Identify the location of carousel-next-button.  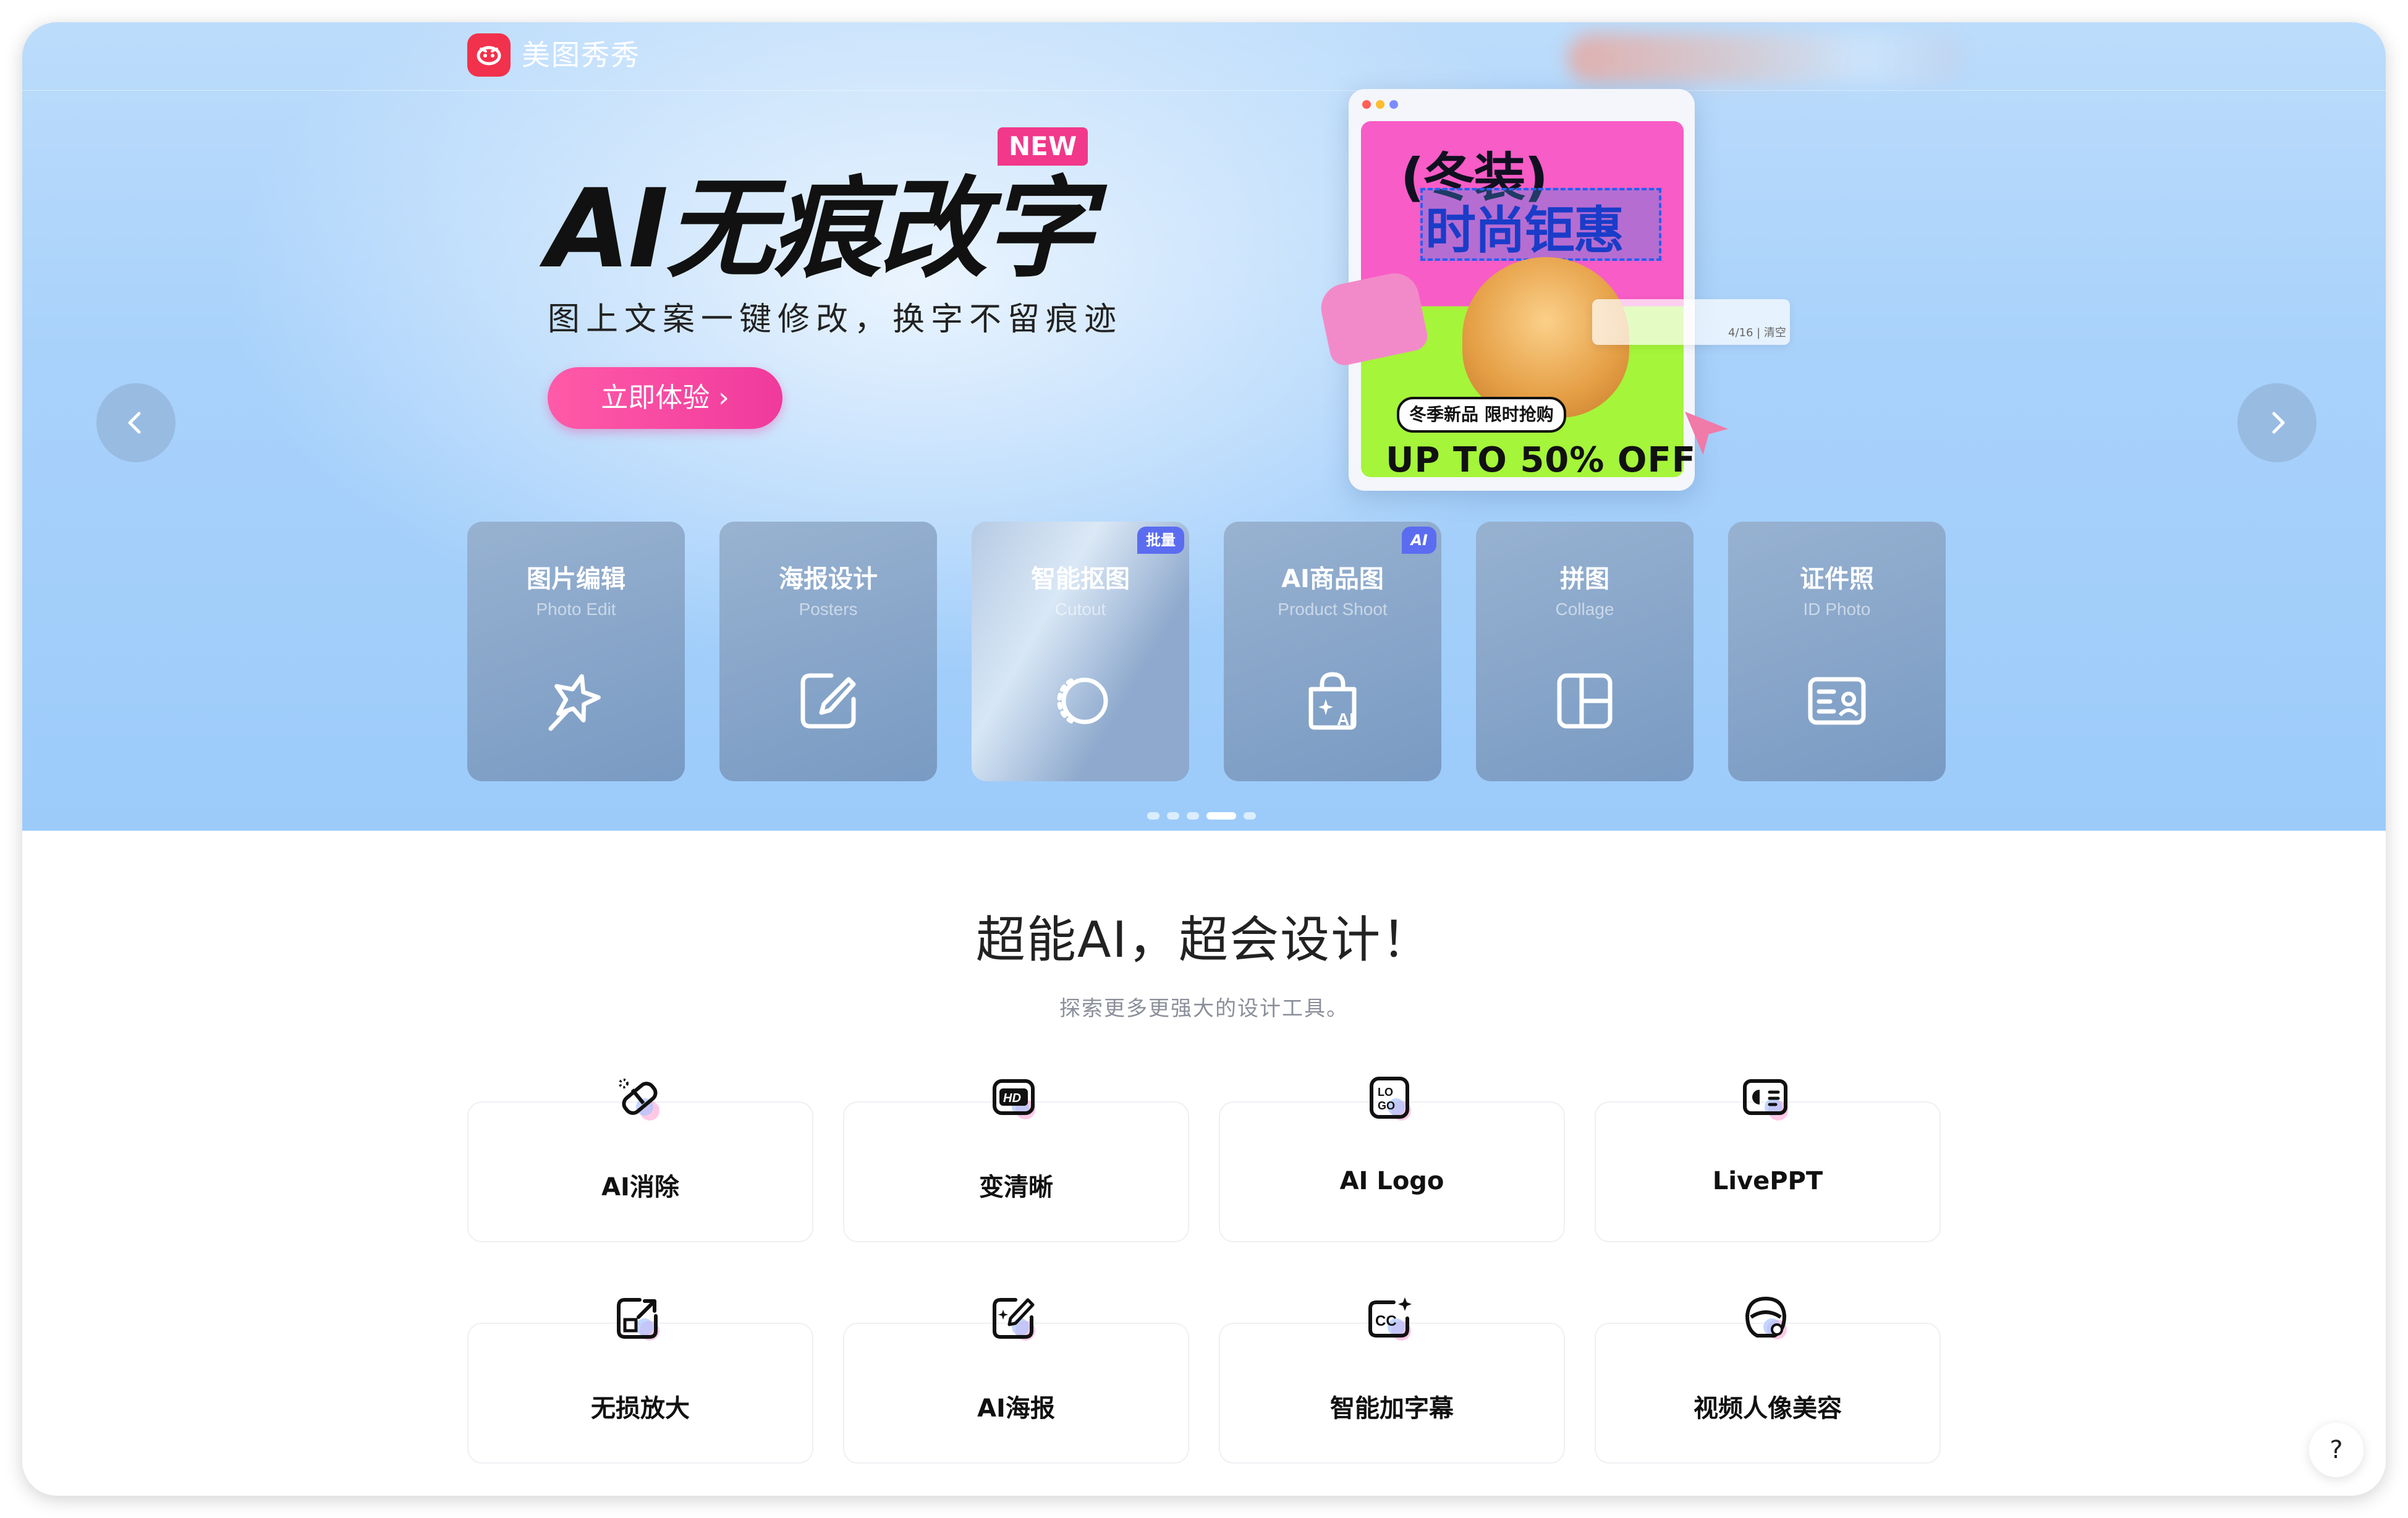
(2277, 423).